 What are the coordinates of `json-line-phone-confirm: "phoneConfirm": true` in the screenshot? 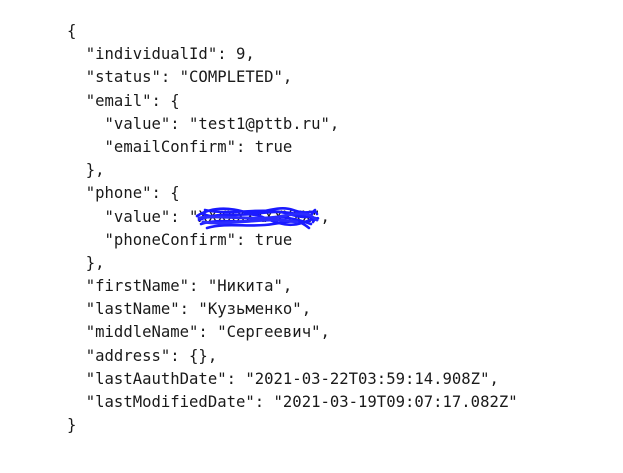 It's located at (198, 239).